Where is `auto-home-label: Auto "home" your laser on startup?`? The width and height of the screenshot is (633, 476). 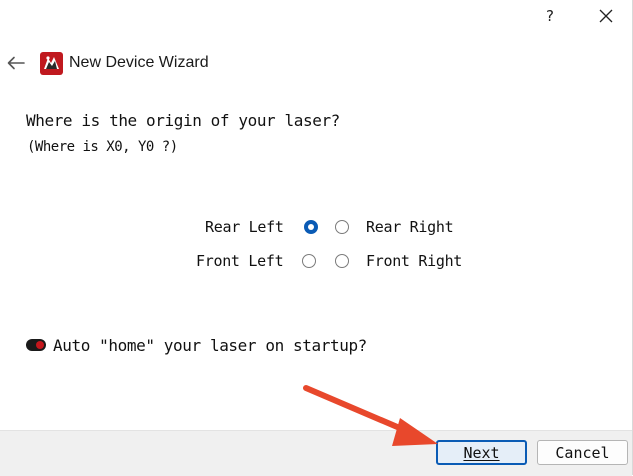 auto-home-label: Auto "home" your laser on startup? is located at coordinates (210, 345).